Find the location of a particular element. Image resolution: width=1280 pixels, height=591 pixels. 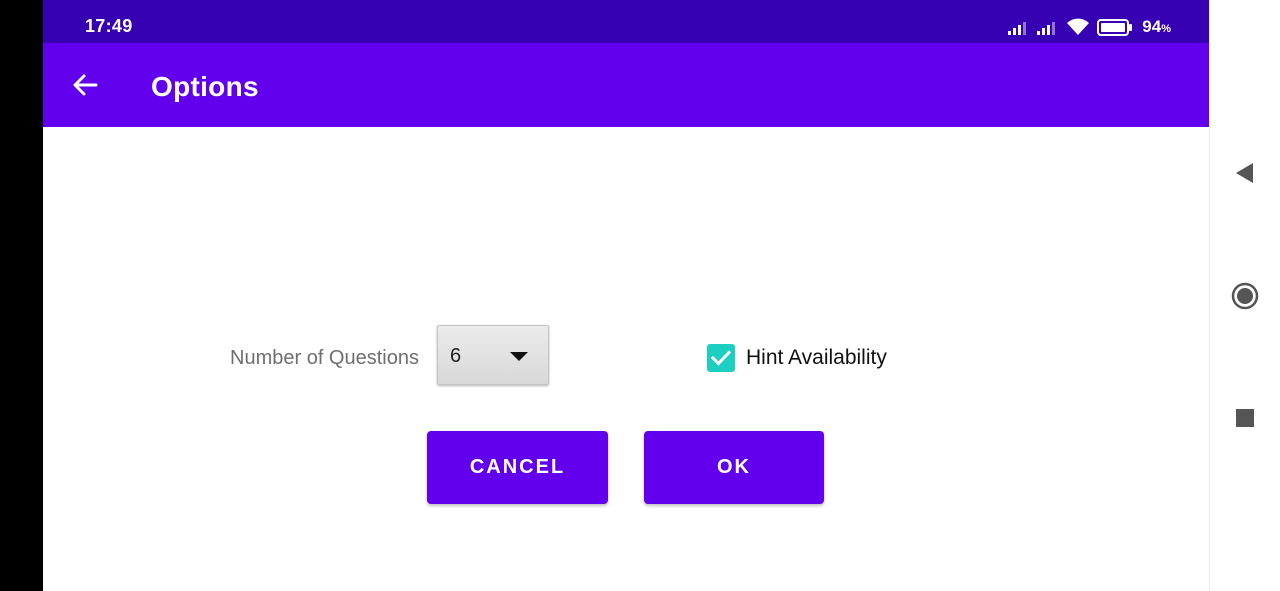

back-triangle-icon is located at coordinates (1244, 173).